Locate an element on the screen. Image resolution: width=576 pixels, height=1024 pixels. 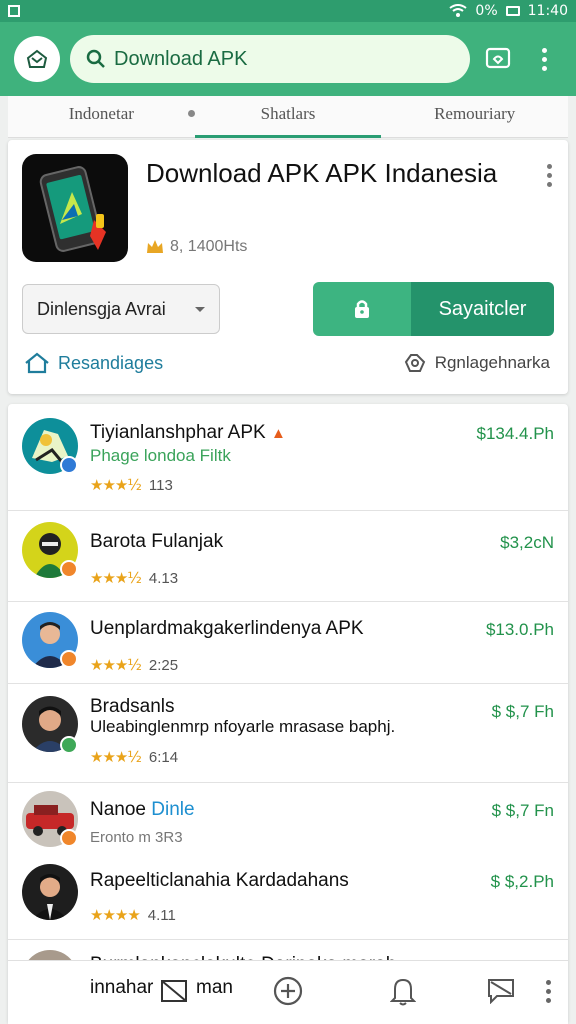
search-bar is located at coordinates (270, 59).